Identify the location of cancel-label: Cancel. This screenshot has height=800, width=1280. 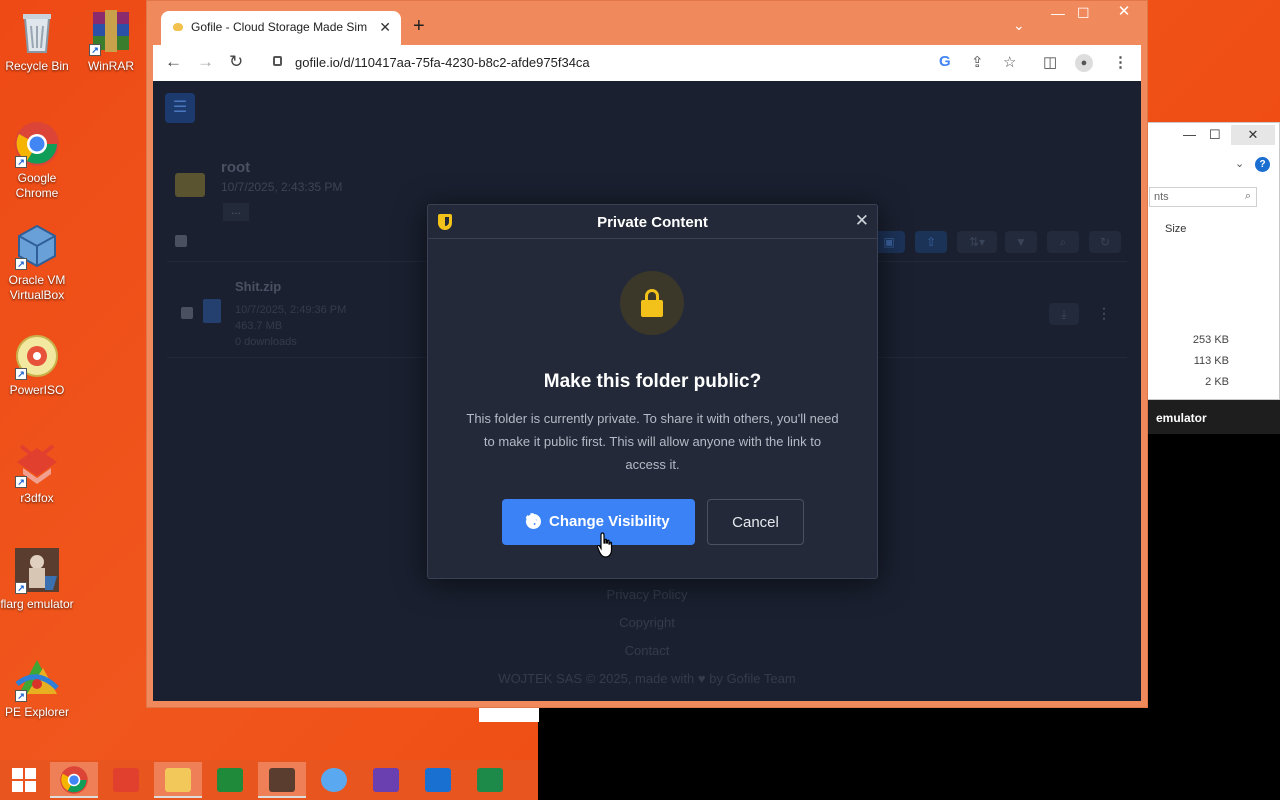
(755, 522).